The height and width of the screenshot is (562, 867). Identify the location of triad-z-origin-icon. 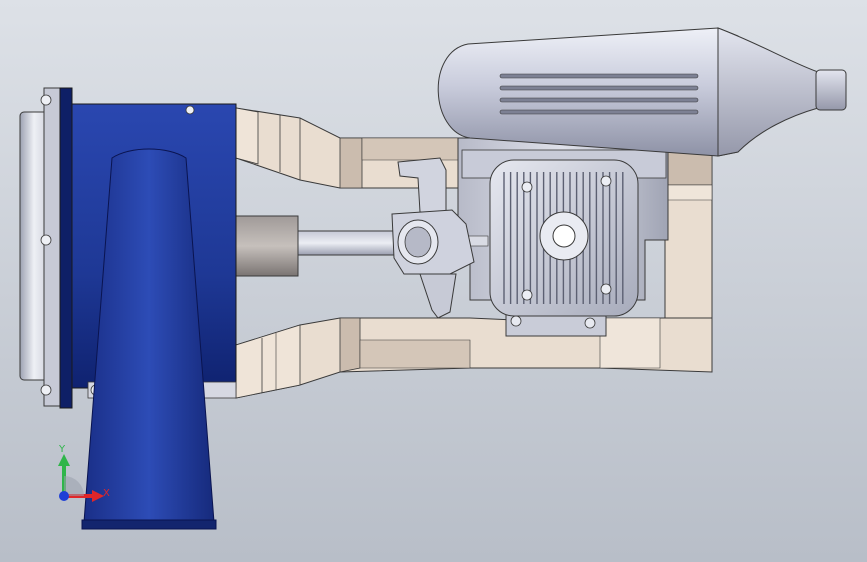
(64, 496).